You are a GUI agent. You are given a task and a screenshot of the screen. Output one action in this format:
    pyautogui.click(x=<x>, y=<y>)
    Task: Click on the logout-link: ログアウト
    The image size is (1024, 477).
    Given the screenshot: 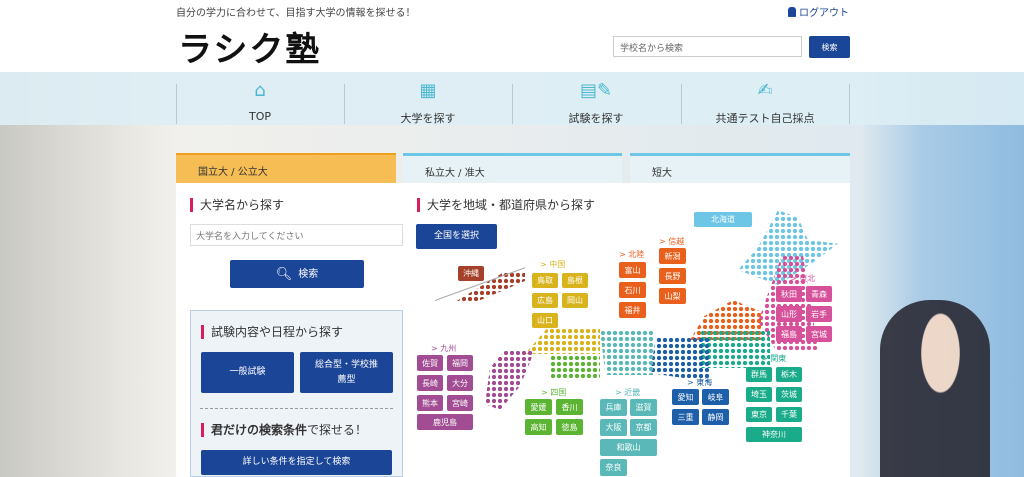 What is the action you would take?
    pyautogui.click(x=818, y=11)
    